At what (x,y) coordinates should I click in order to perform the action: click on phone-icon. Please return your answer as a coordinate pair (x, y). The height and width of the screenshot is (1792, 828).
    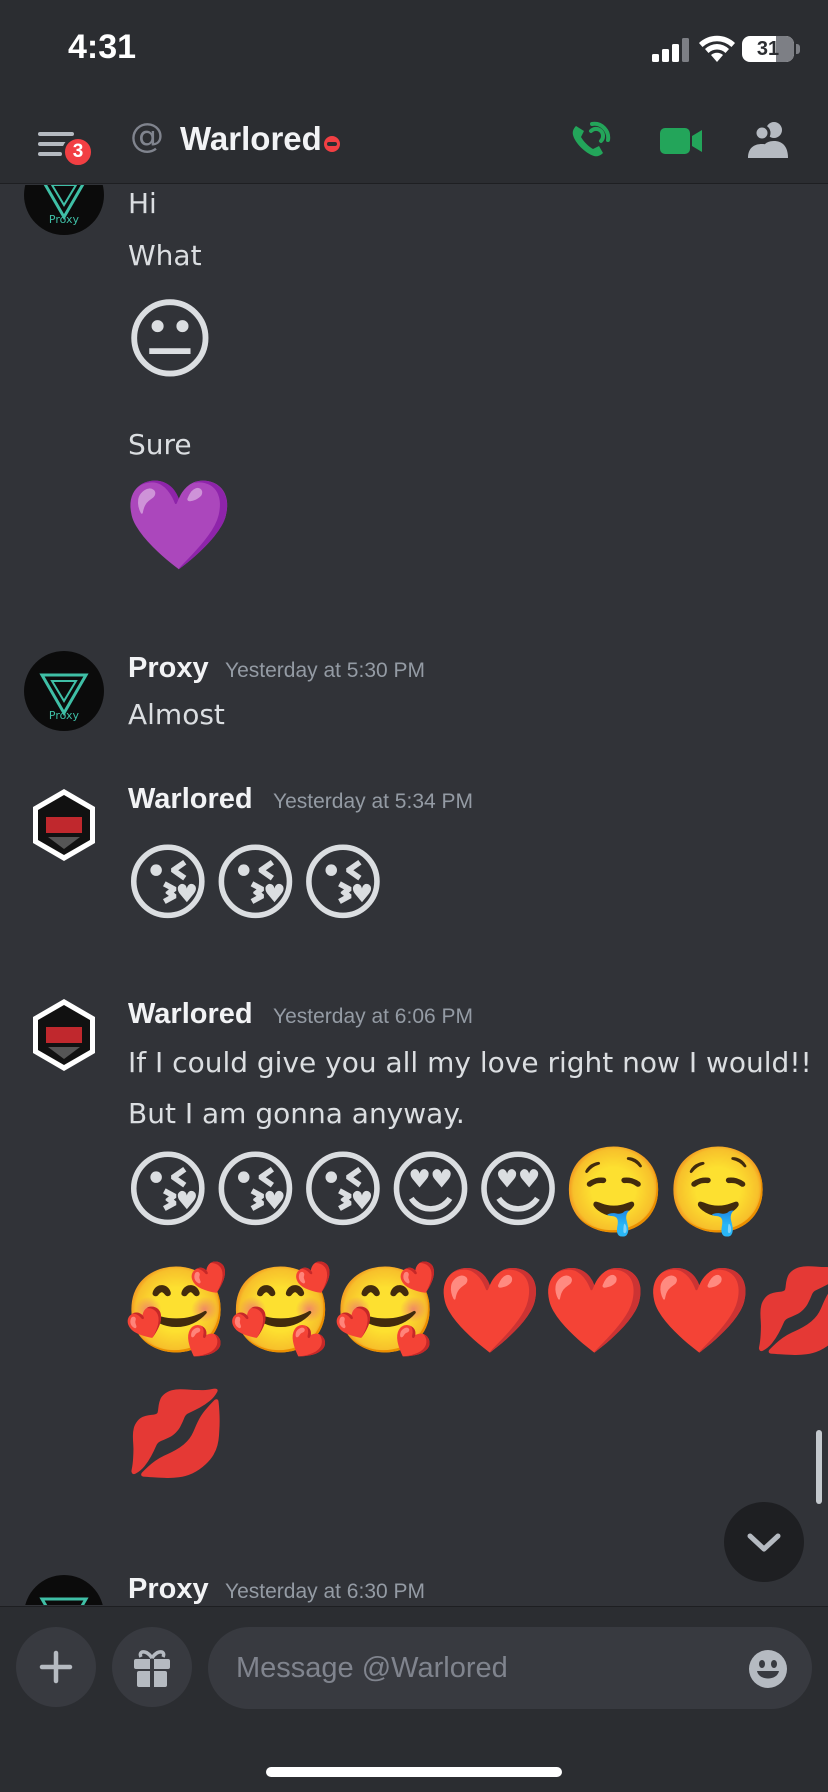
    Looking at the image, I should click on (591, 141).